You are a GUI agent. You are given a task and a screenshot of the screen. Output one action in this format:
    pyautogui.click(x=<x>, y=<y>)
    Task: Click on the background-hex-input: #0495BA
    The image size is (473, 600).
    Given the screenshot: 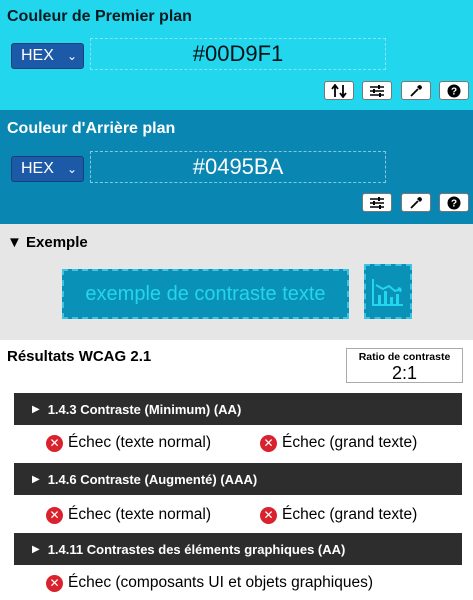 What is the action you would take?
    pyautogui.click(x=238, y=167)
    